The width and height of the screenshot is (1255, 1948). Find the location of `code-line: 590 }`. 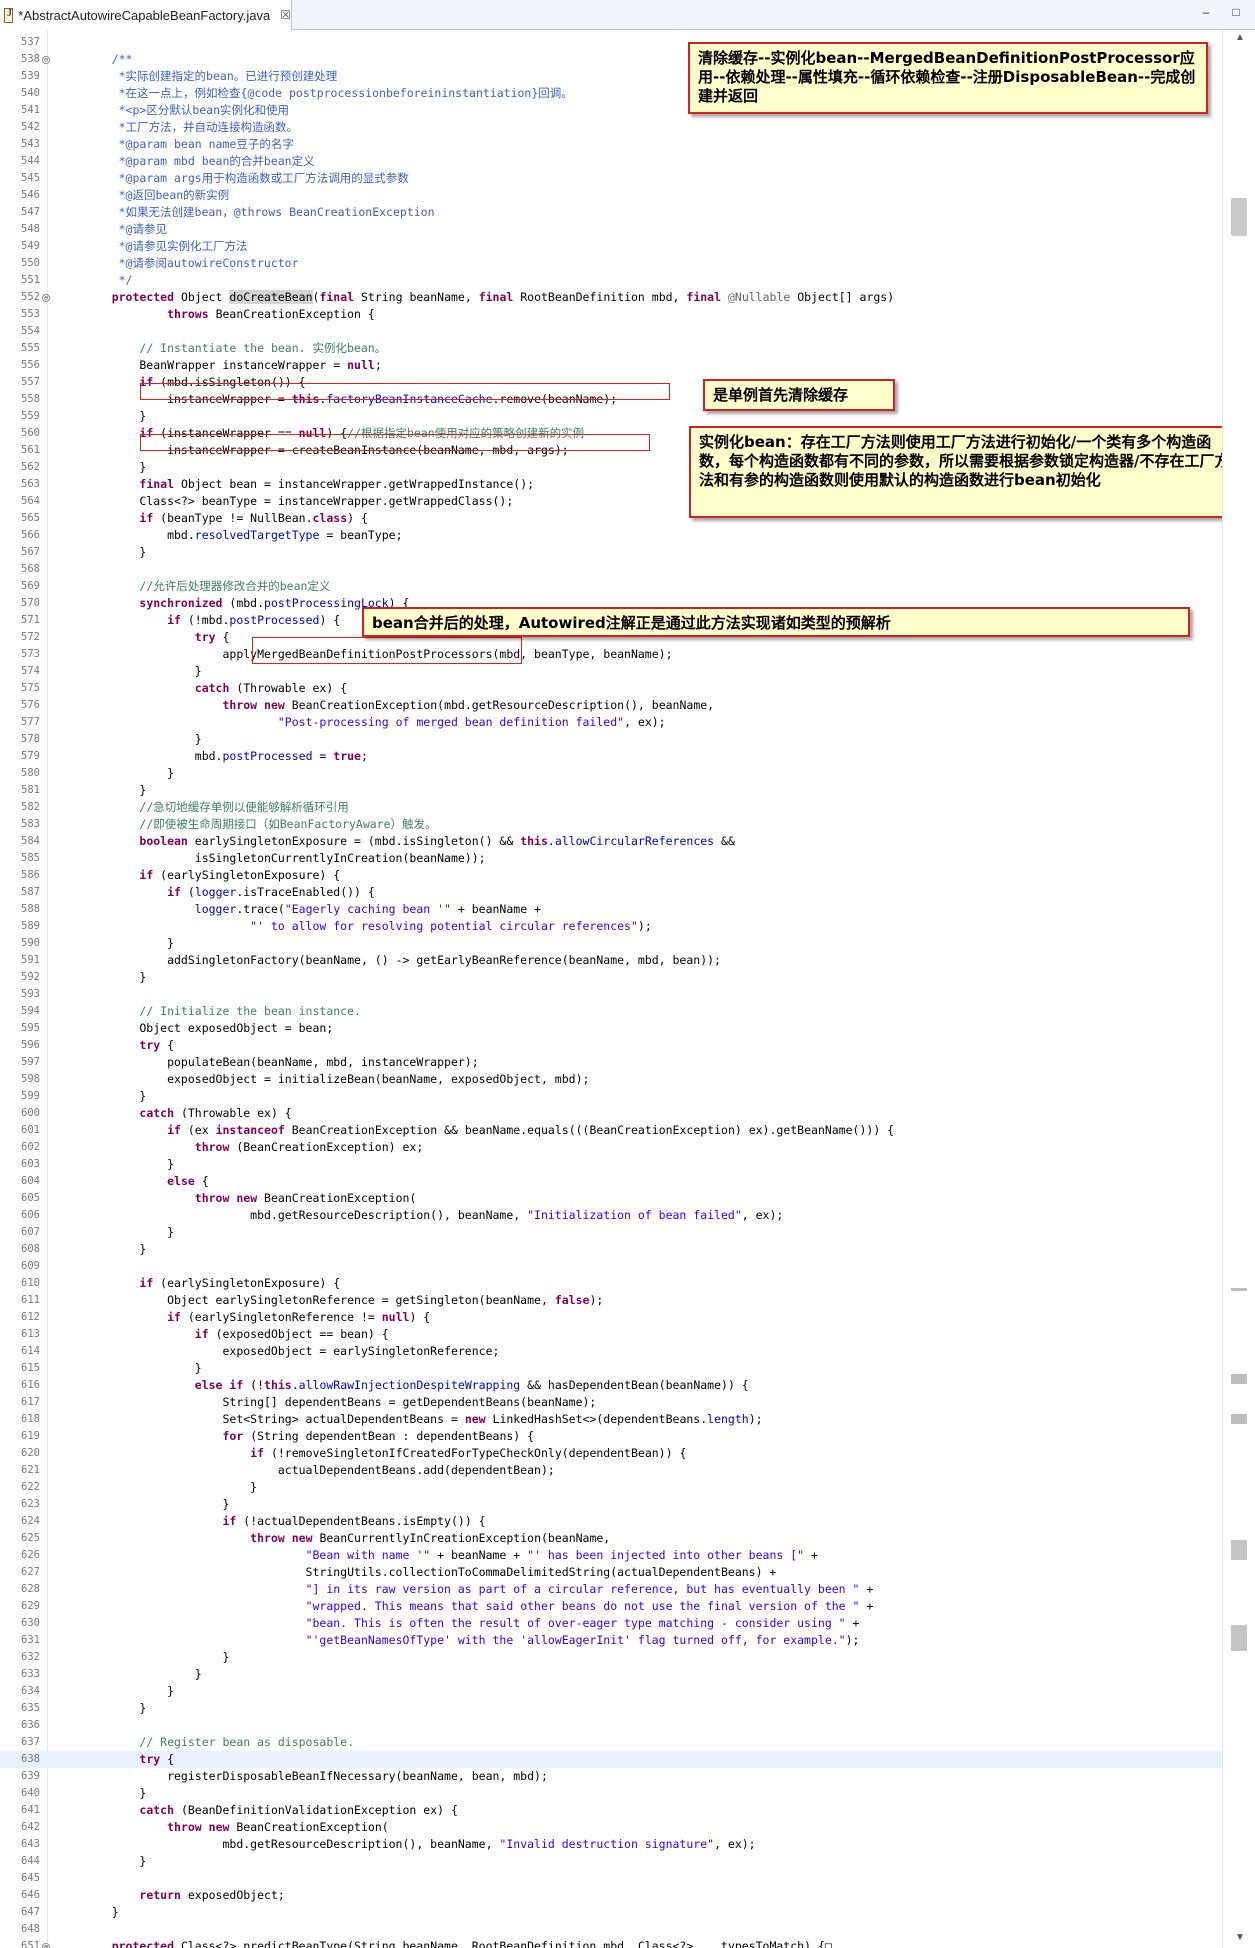

code-line: 590 } is located at coordinates (611, 943).